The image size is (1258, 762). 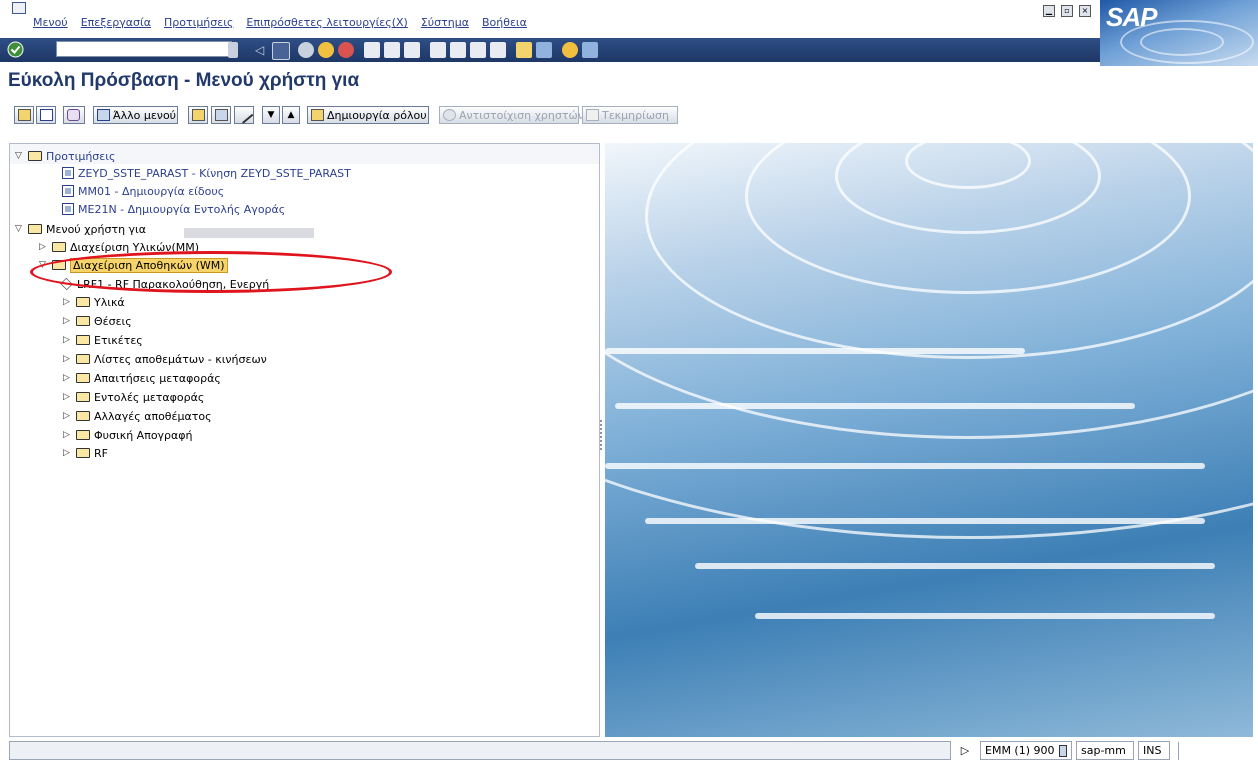 What do you see at coordinates (521, 115) in the screenshot?
I see `assign-users-label: Αντιστοίχιση χρηστών` at bounding box center [521, 115].